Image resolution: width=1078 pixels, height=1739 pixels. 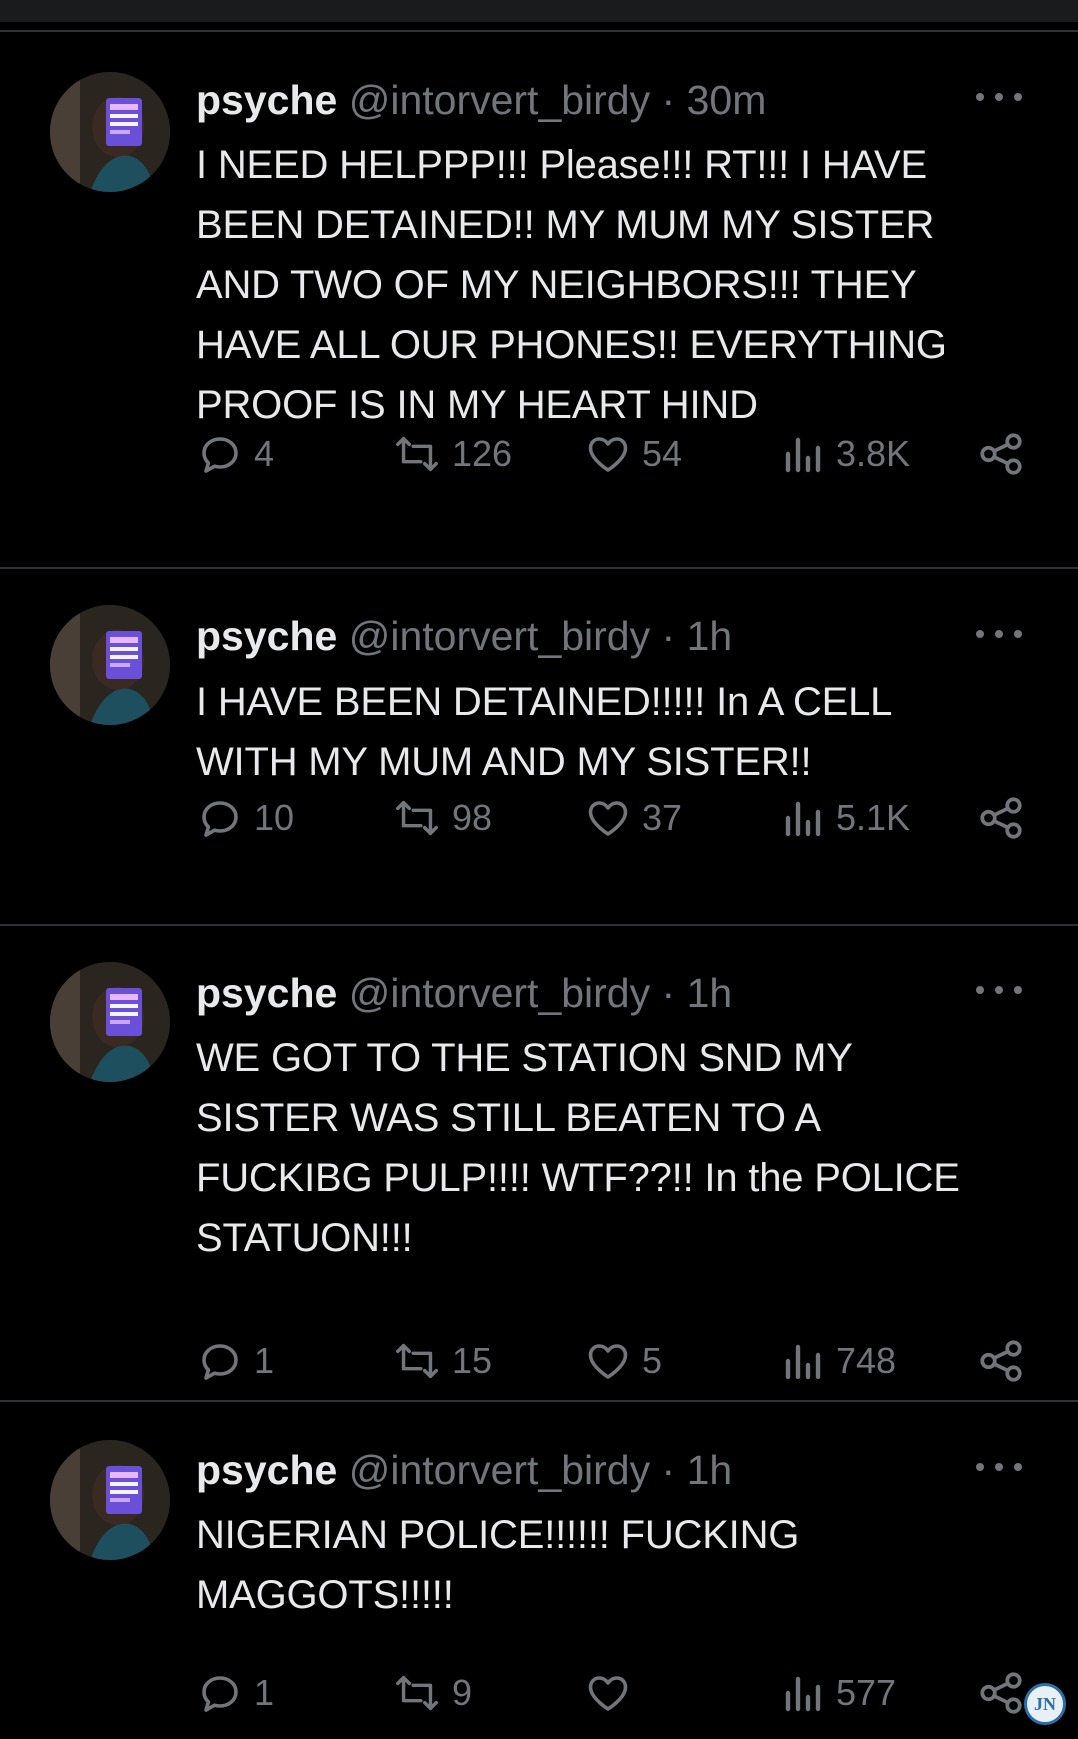 I want to click on like-count: 37, so click(x=662, y=817).